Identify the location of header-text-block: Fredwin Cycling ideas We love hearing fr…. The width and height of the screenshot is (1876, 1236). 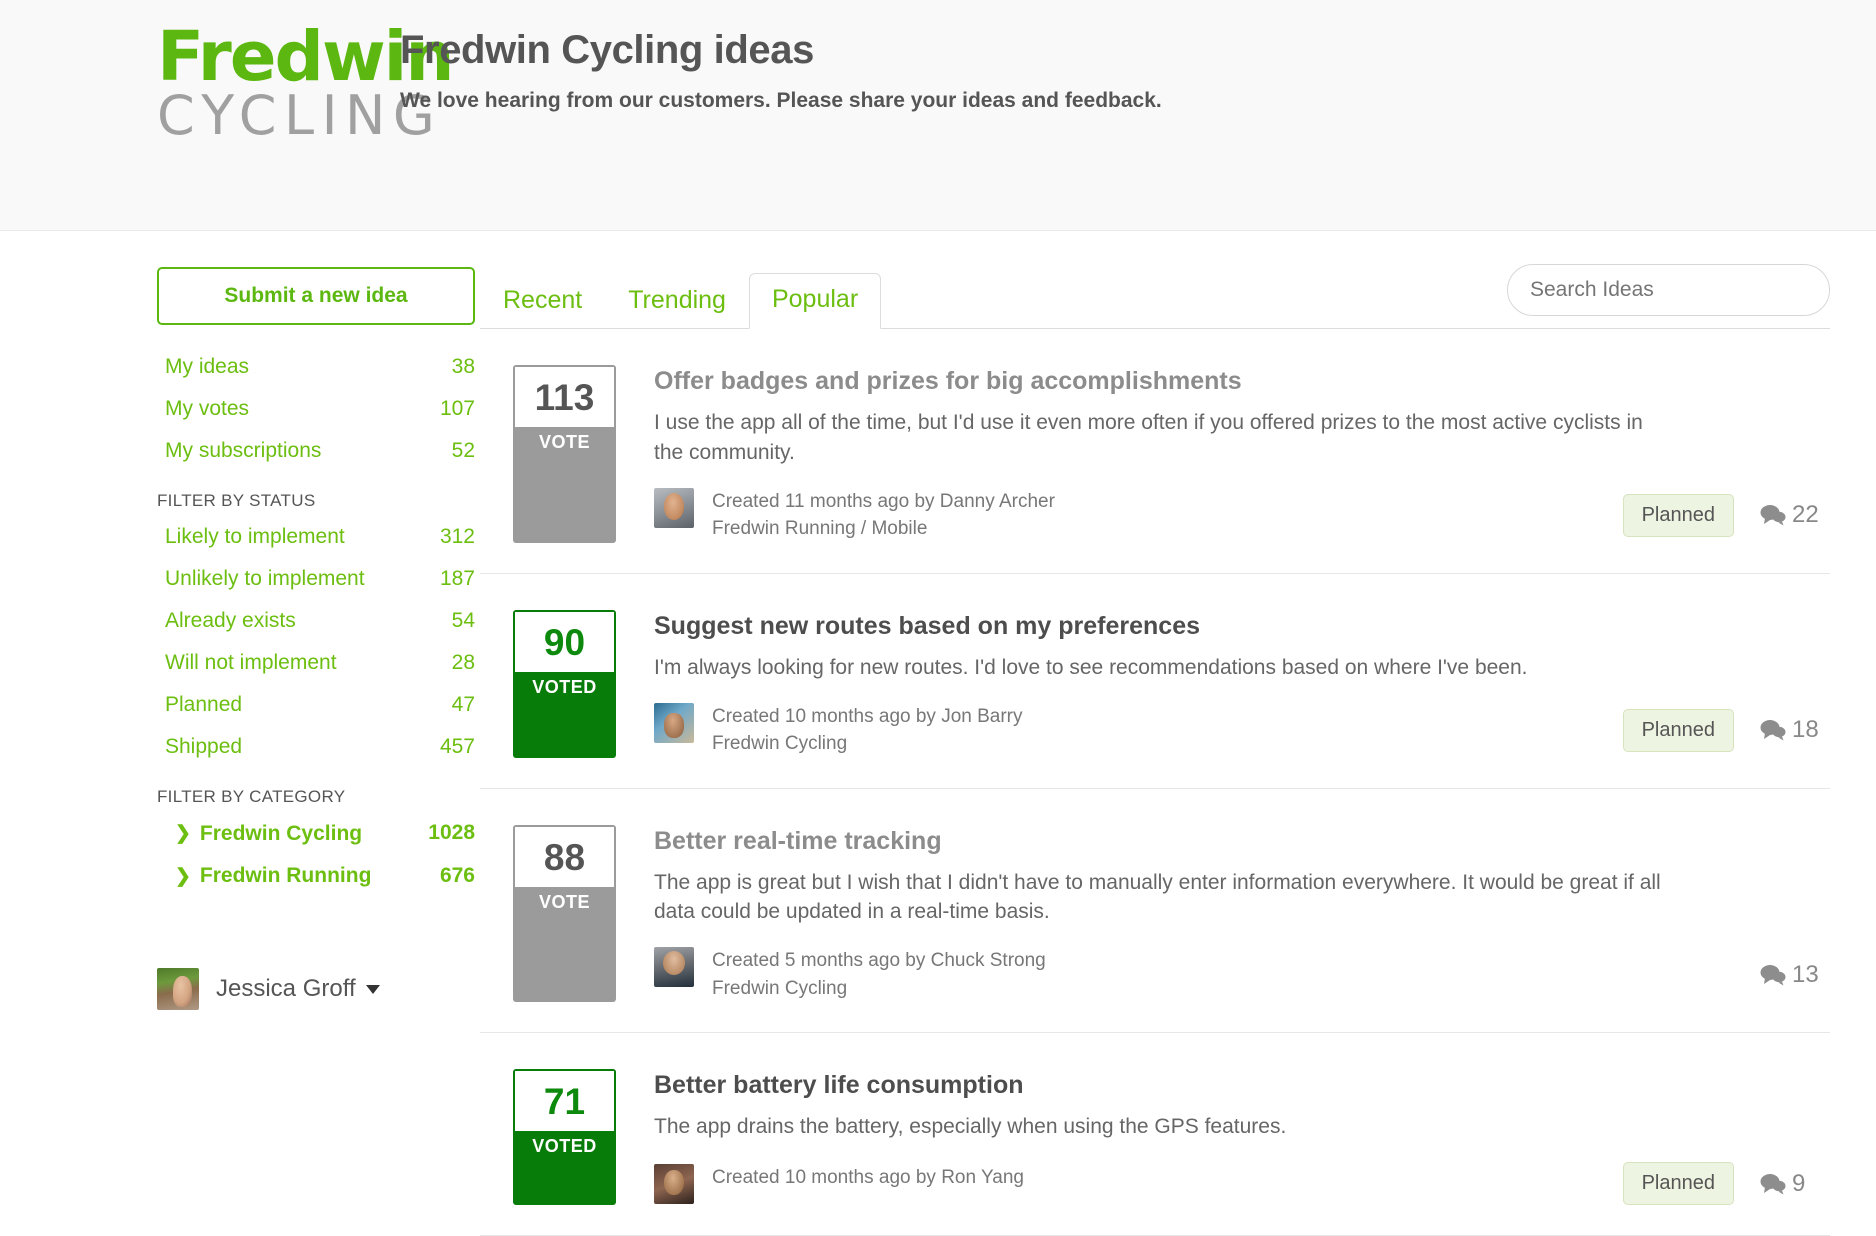
(781, 56).